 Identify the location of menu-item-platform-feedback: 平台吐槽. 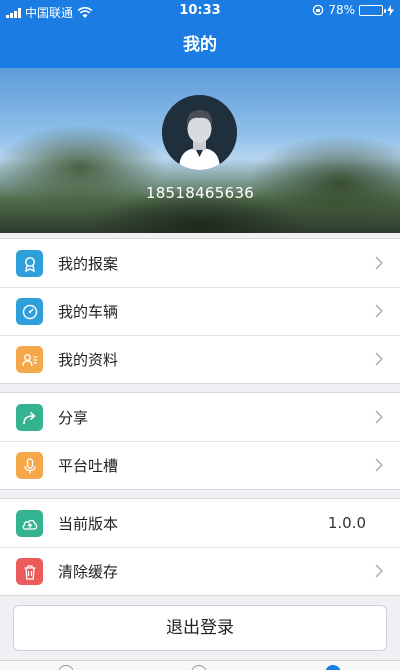
(200, 465).